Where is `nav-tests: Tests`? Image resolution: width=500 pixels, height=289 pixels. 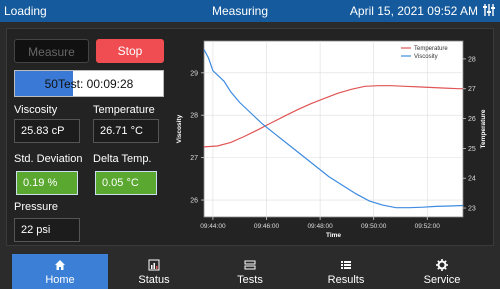
nav-tests: Tests is located at coordinates (250, 271).